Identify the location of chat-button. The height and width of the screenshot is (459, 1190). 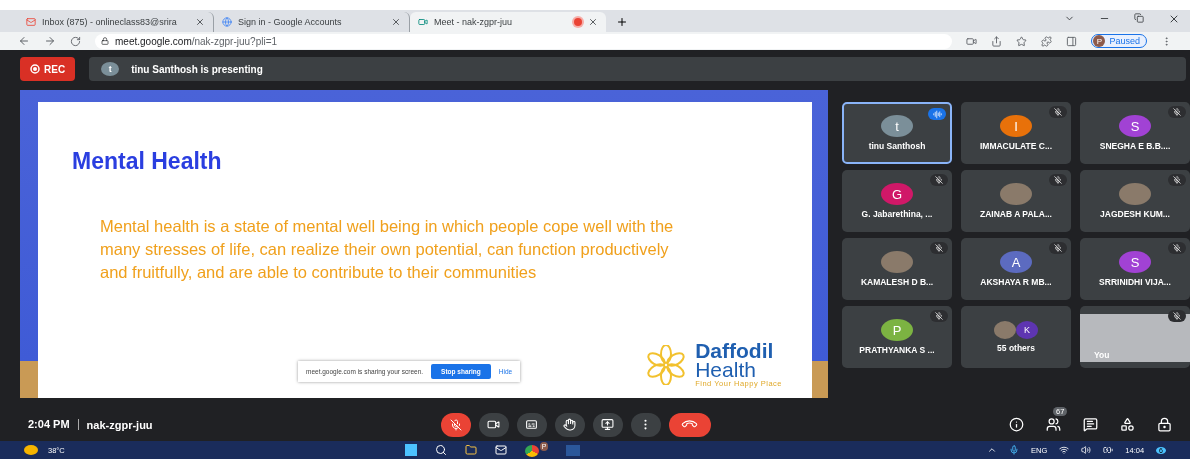
(1090, 424).